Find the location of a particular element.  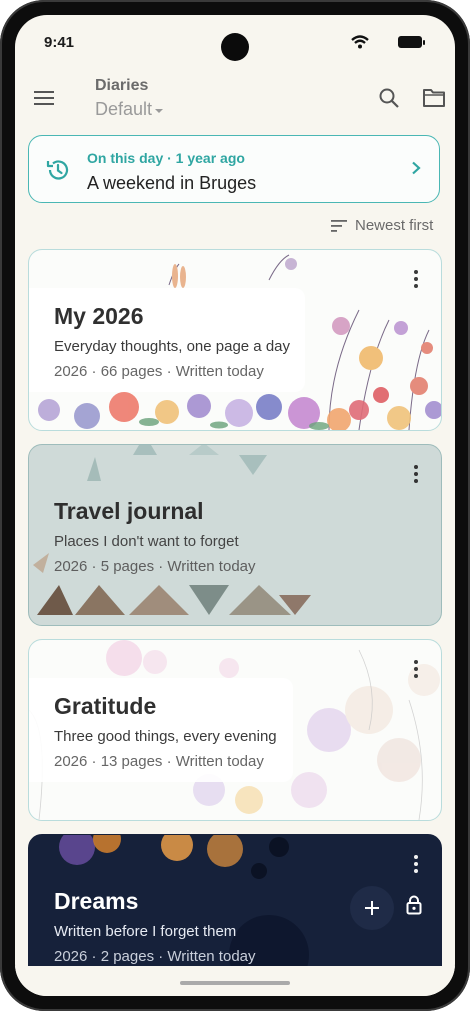

sort-icon is located at coordinates (339, 225).